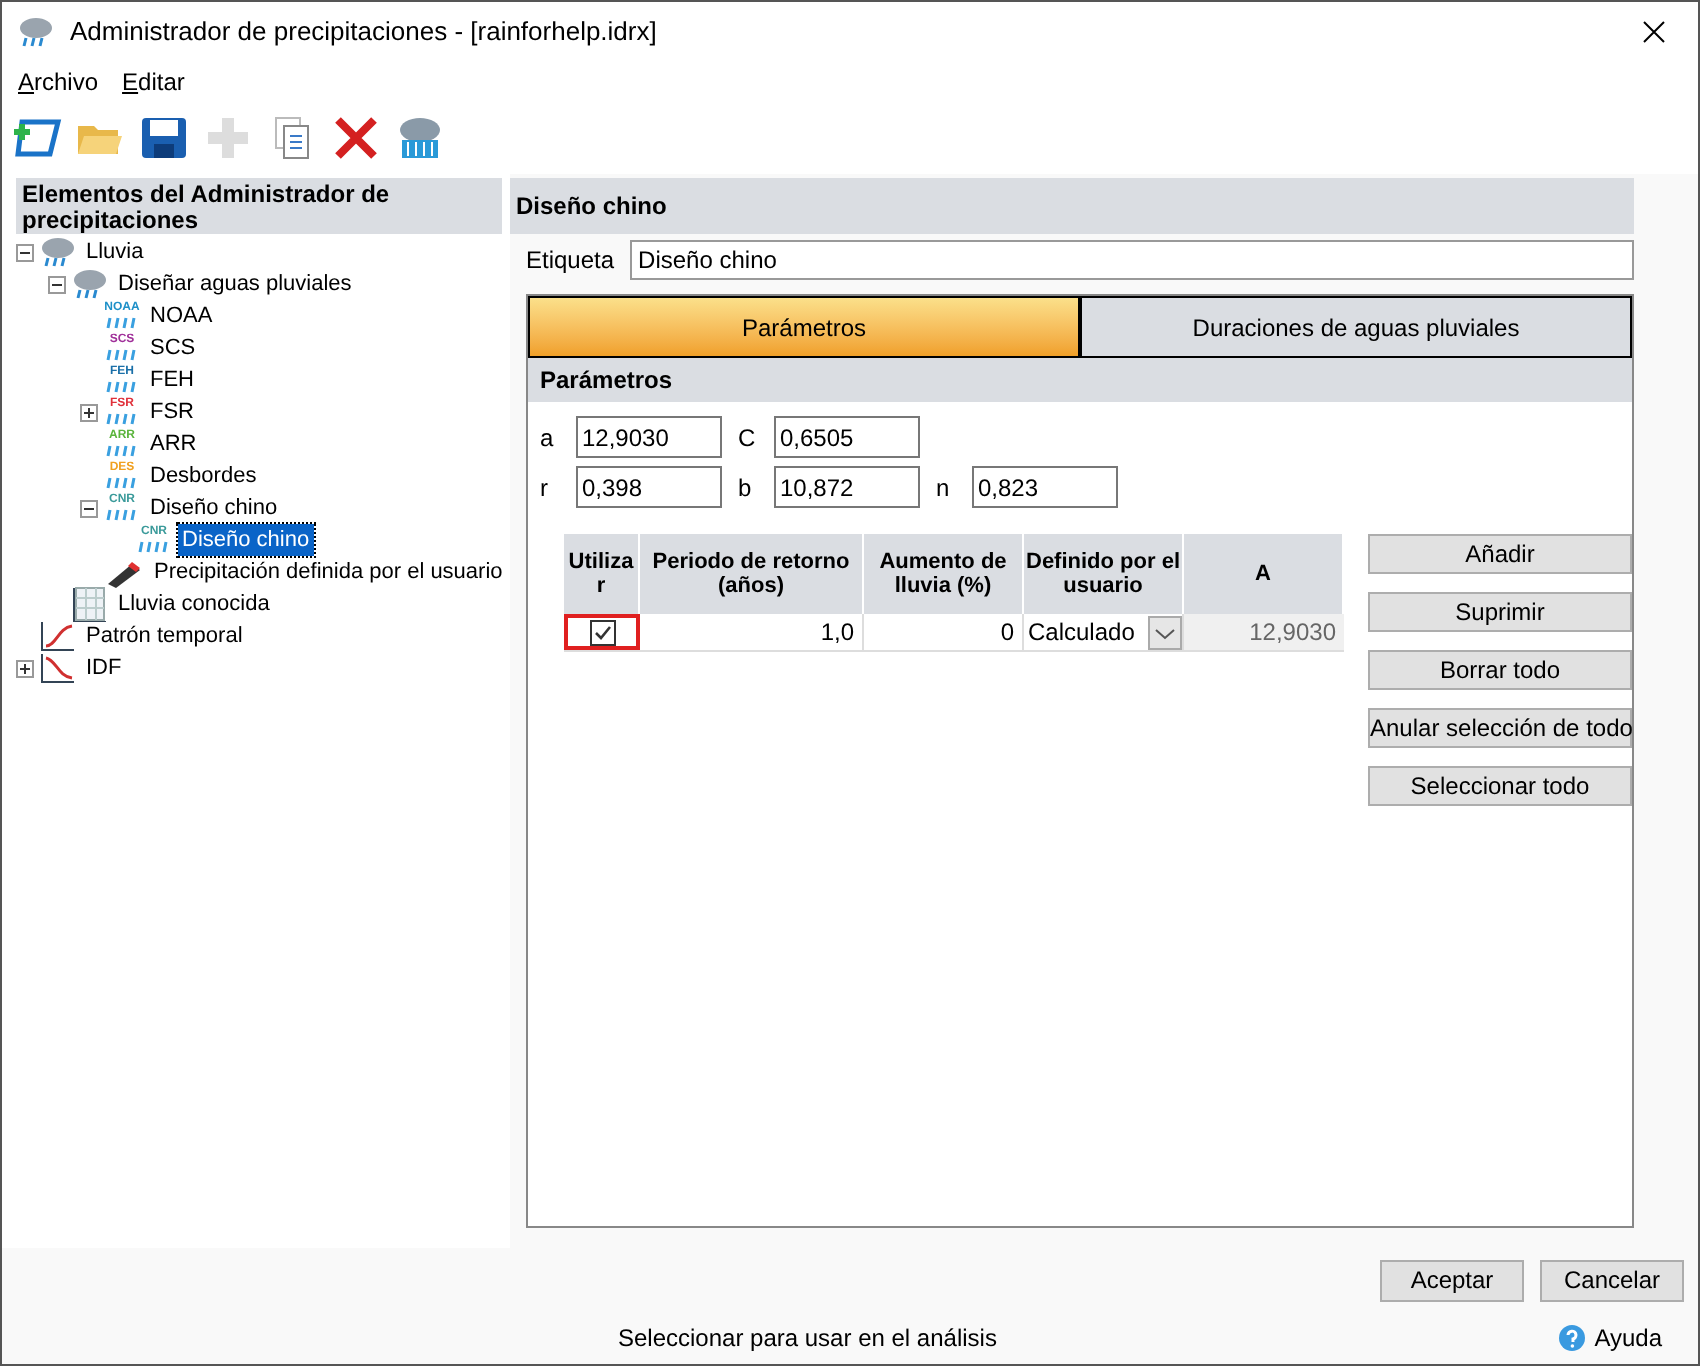 The image size is (1700, 1366). Describe the element at coordinates (752, 574) in the screenshot. I see `column-header: Periodo de retorno (años)` at that location.